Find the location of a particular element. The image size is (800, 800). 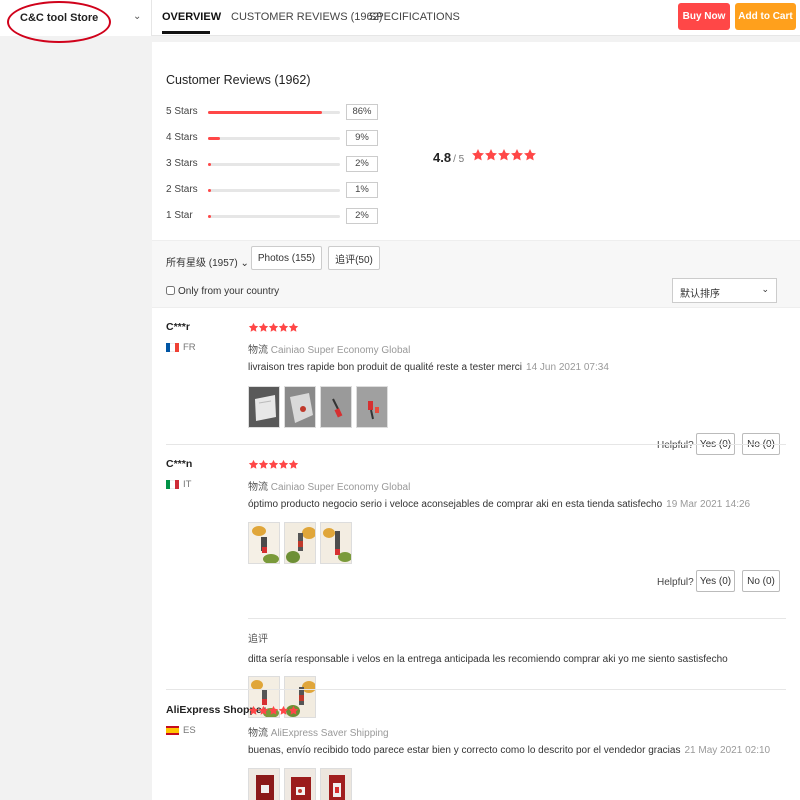

tab-customer-reviews: CUSTOMER REVIEWS (1962) is located at coordinates (306, 17).